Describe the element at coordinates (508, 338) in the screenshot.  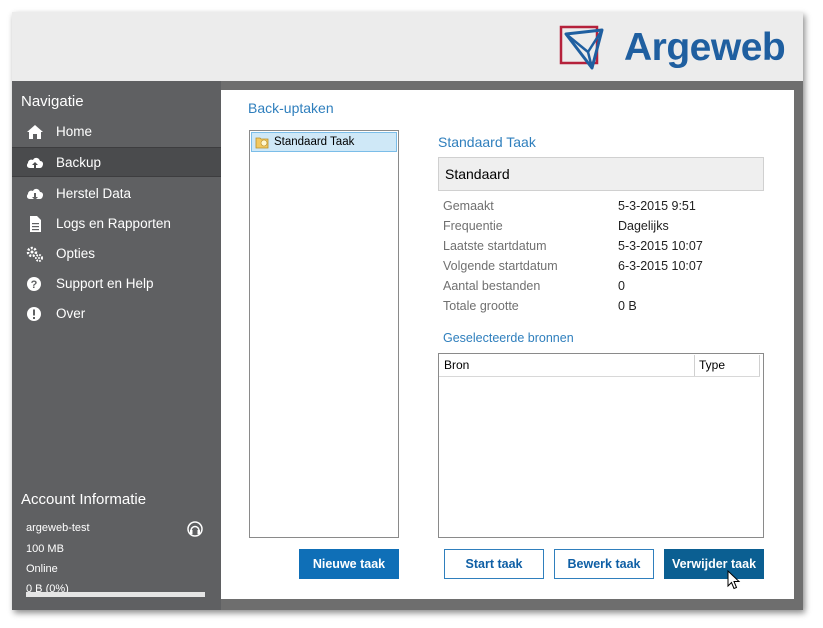
I see `sources-title: Geselecteerde bronnen` at that location.